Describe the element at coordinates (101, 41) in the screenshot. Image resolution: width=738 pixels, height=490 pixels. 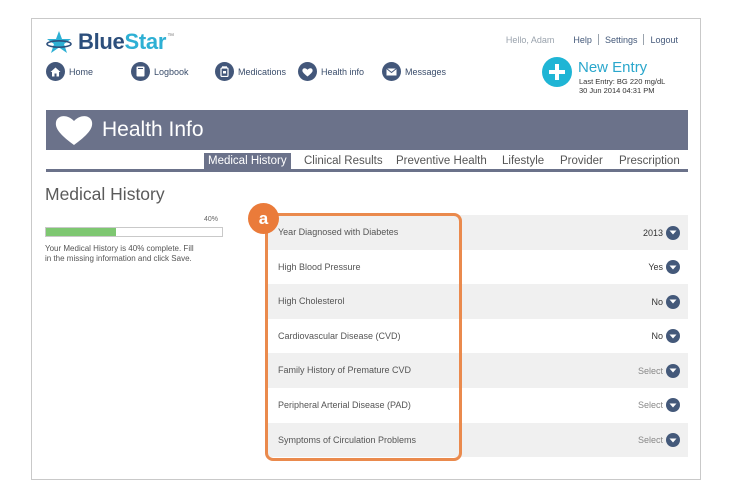
I see `logo-text-blue: Blue` at that location.